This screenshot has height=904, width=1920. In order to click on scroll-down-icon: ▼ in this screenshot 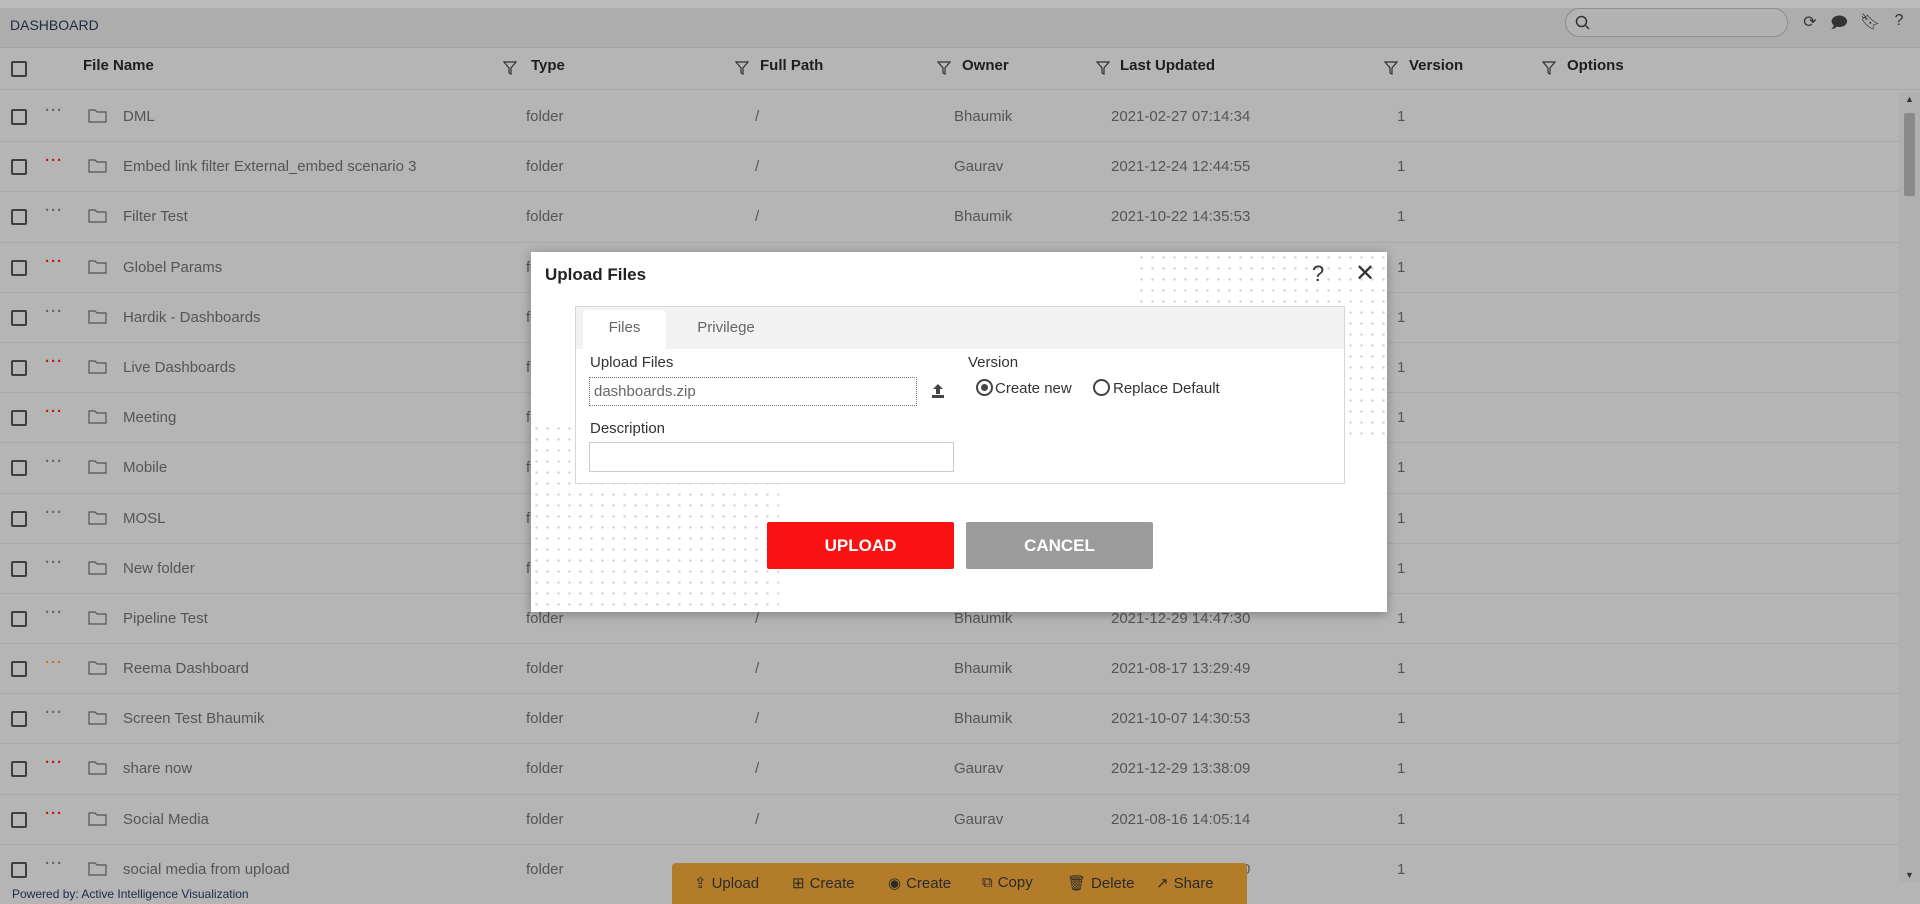, I will do `click(1909, 875)`.